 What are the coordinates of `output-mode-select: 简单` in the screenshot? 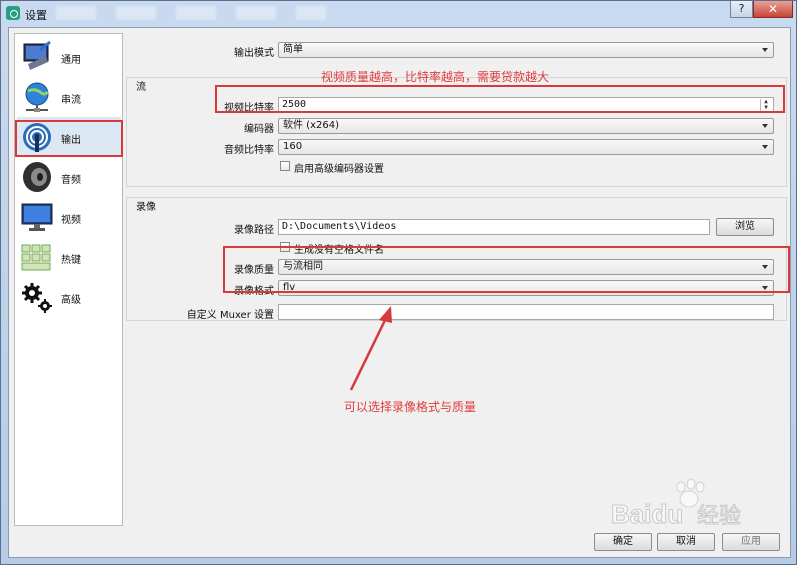 It's located at (526, 50).